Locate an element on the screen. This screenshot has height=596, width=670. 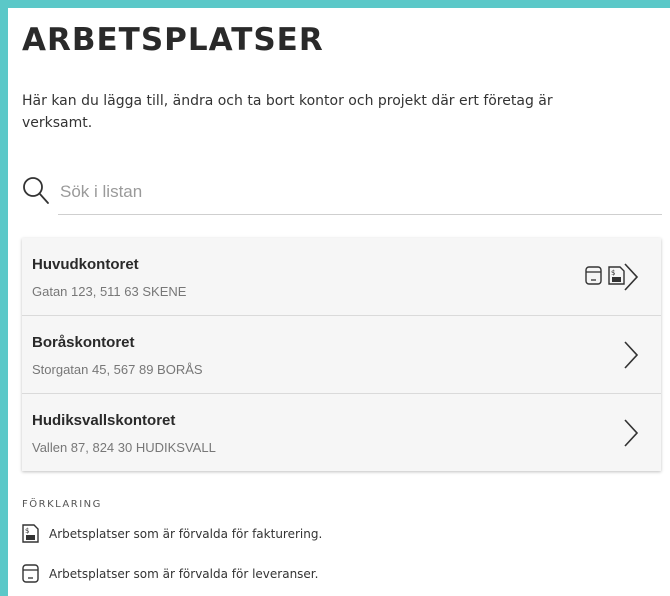
workplace-name: Hudiksvallskontoret is located at coordinates (104, 420).